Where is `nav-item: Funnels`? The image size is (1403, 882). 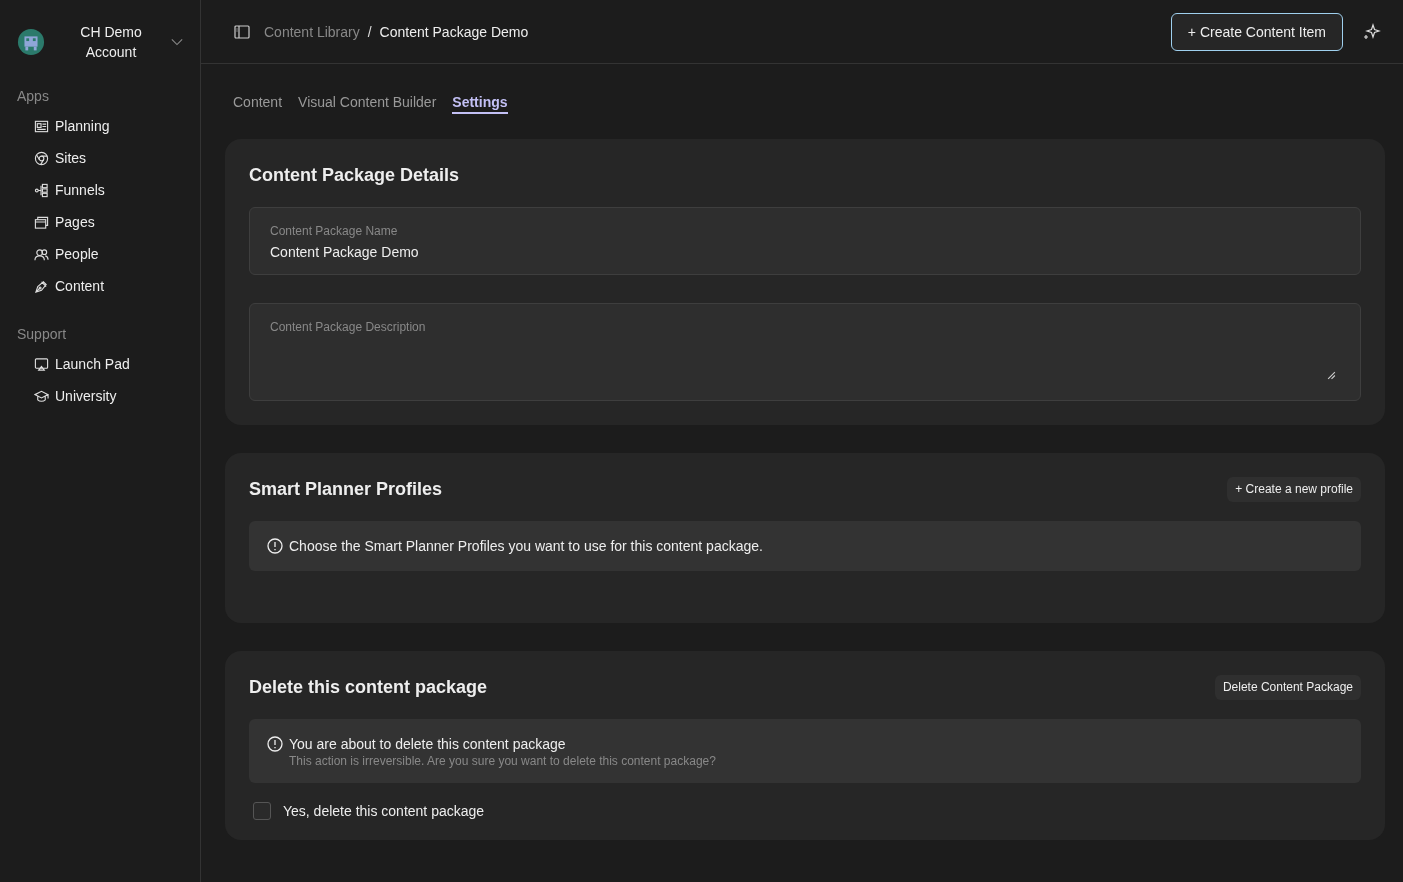 nav-item: Funnels is located at coordinates (100, 190).